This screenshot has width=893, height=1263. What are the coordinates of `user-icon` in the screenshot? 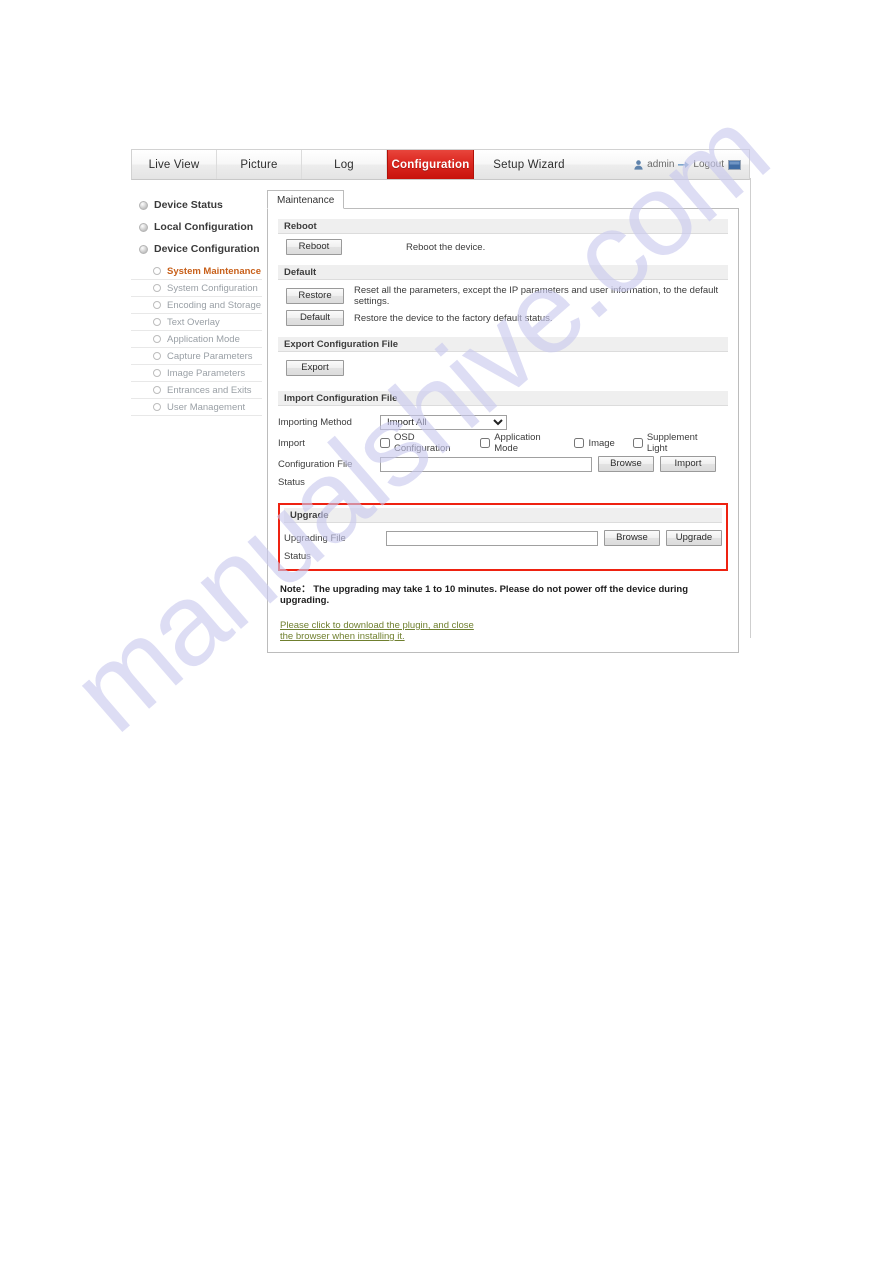 It's located at (638, 164).